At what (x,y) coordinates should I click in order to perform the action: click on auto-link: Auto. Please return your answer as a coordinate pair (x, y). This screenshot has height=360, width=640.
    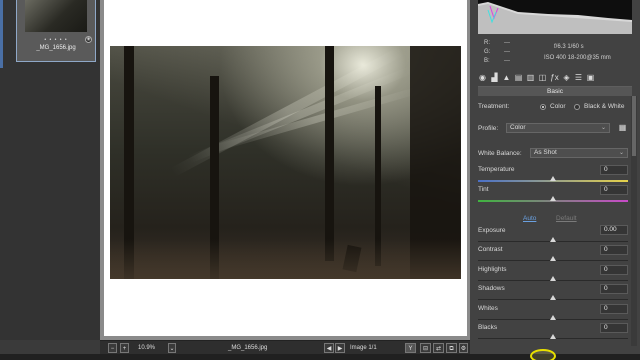
    Looking at the image, I should click on (529, 218).